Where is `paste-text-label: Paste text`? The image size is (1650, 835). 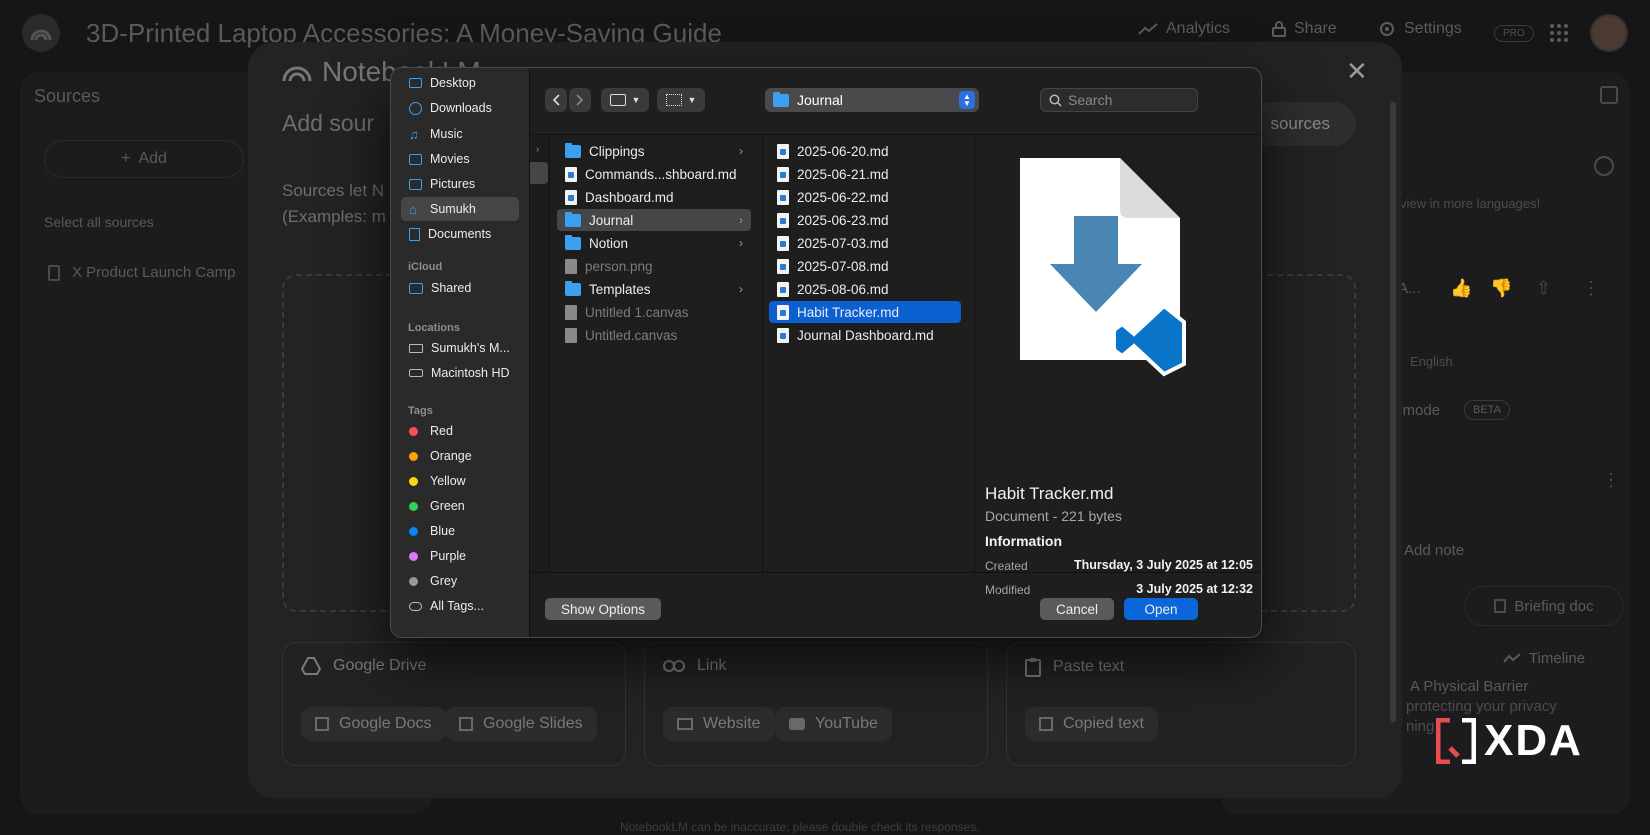 paste-text-label: Paste text is located at coordinates (1089, 666).